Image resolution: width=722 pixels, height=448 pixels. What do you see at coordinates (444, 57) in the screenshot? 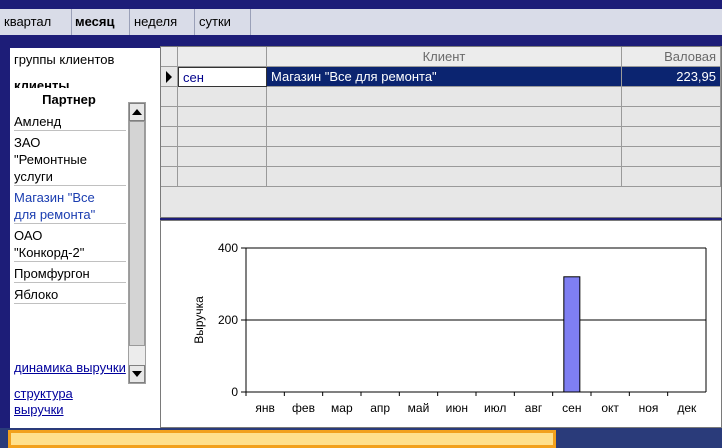
I see `grid-header-cell: Клиент` at bounding box center [444, 57].